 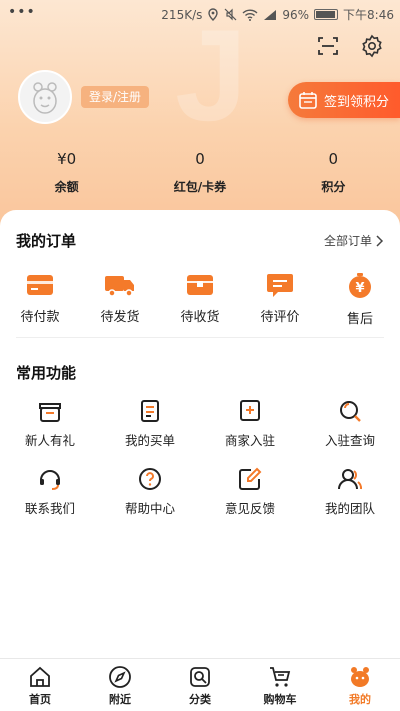 I want to click on orders-title: 我的订单, so click(x=46, y=241).